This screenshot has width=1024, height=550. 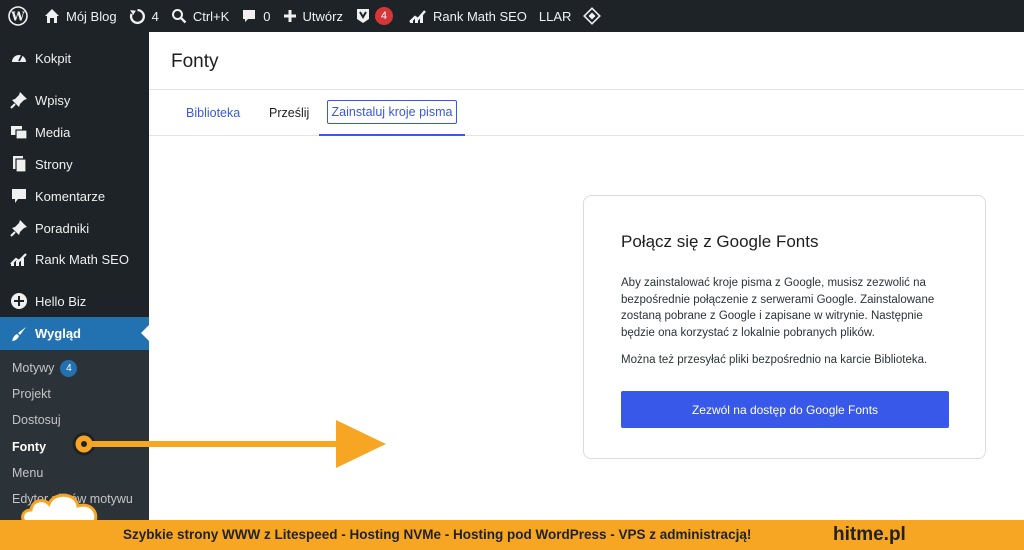 I want to click on sidebar-item-komentarze: Komentarze, so click(x=74, y=196).